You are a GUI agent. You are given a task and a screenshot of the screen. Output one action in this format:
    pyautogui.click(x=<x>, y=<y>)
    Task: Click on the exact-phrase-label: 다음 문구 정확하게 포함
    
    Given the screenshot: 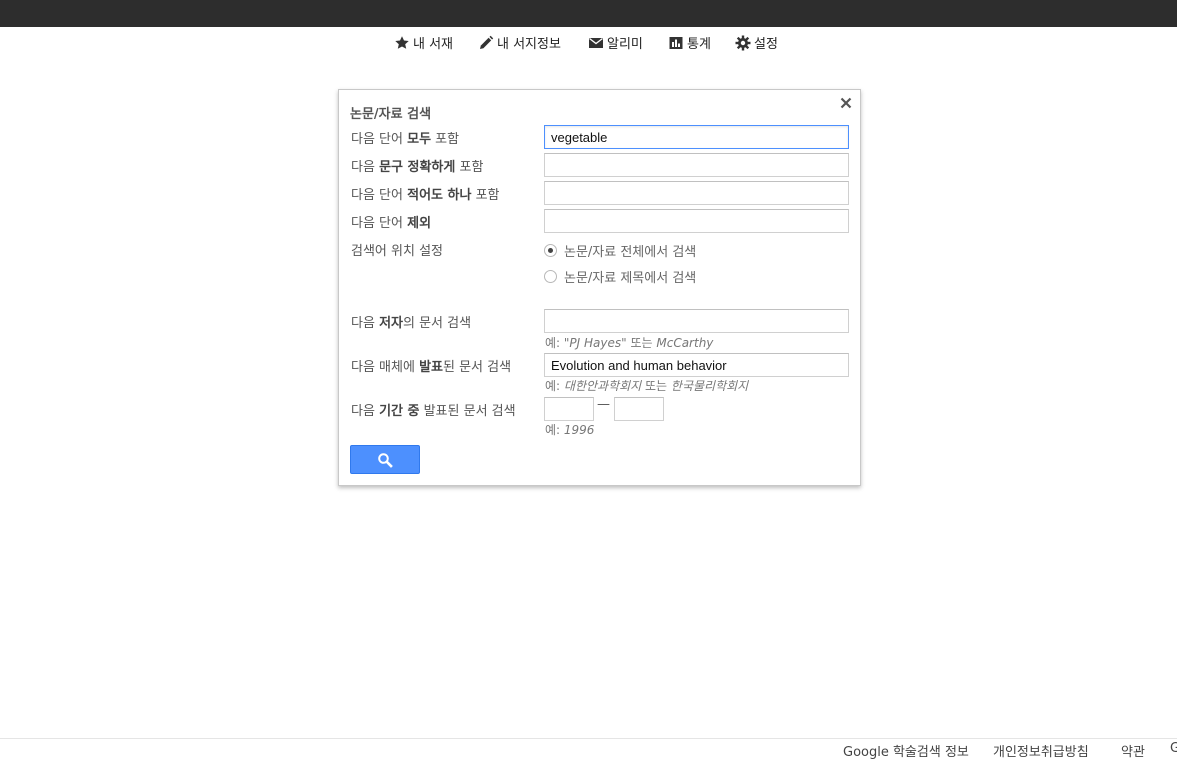 What is the action you would take?
    pyautogui.click(x=417, y=167)
    